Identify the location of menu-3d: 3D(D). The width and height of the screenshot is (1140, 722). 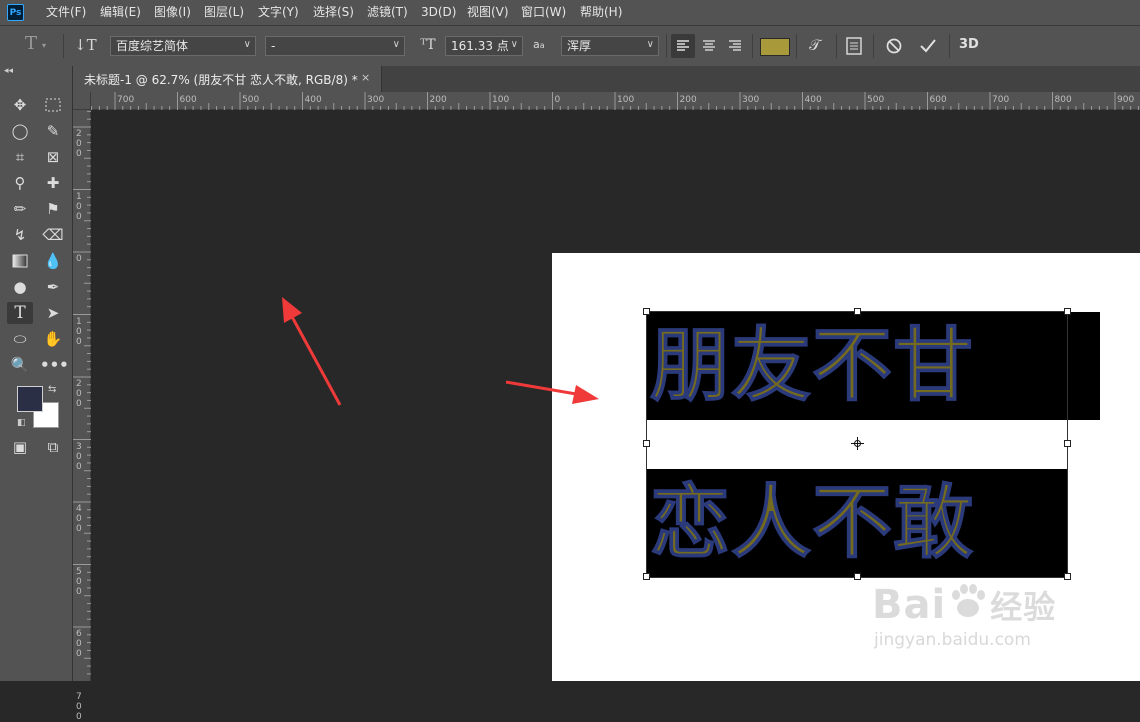
(438, 12).